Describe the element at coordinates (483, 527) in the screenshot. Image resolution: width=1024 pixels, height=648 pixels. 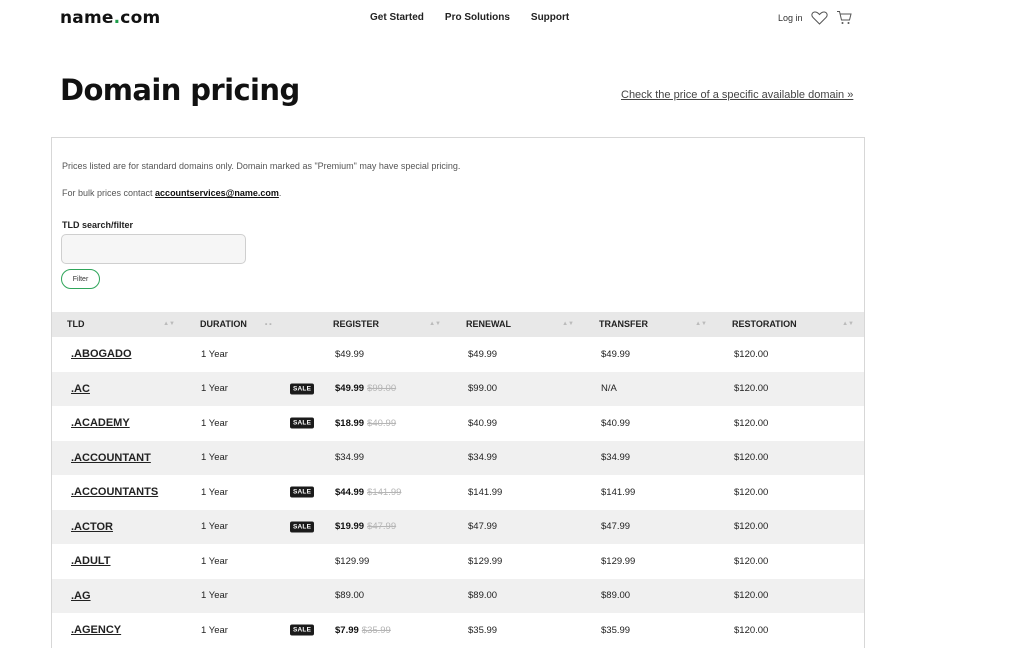
I see `renewal-price: $47.99` at that location.